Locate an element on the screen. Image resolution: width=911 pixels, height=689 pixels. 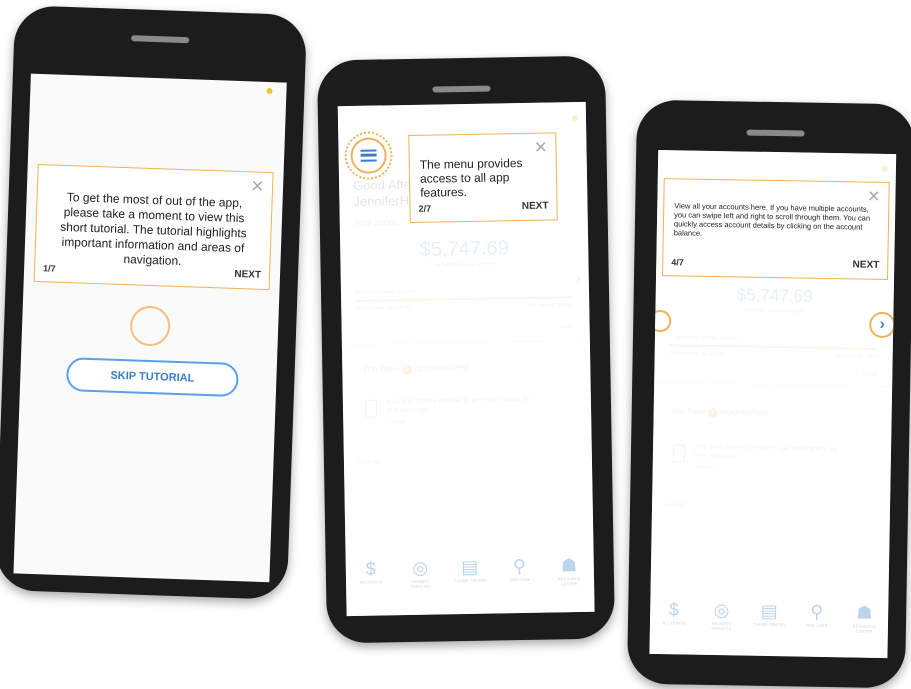
step-counter: 1/7 is located at coordinates (49, 268).